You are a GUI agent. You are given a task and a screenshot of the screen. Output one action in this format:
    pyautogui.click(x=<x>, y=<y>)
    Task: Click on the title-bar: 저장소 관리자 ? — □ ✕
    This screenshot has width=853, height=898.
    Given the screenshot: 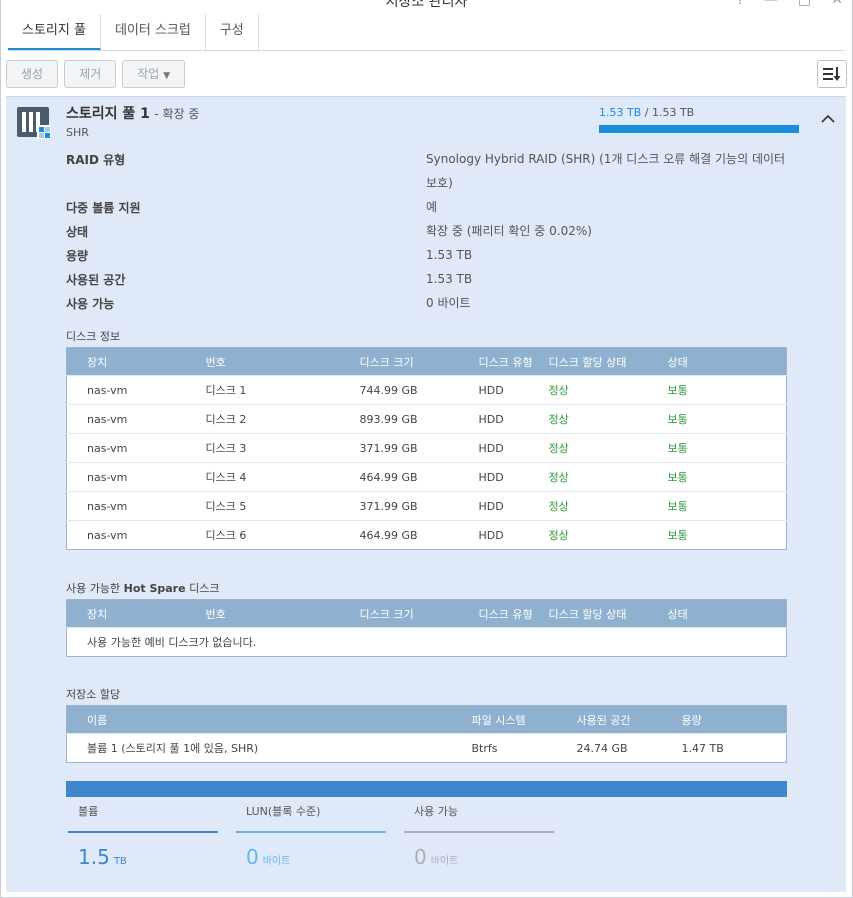 What is the action you would take?
    pyautogui.click(x=426, y=7)
    